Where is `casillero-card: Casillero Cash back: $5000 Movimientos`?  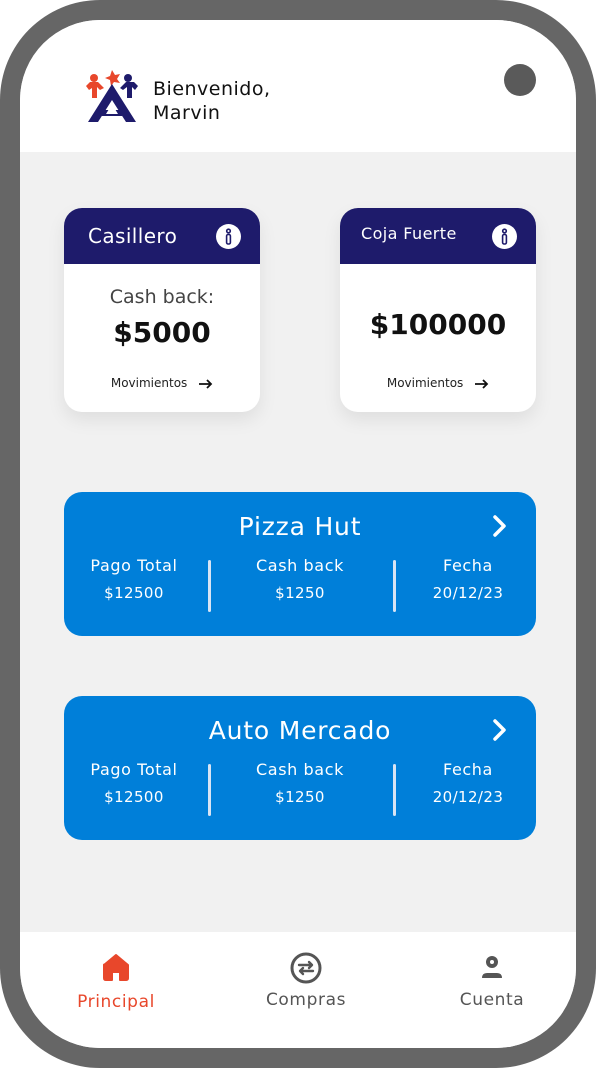 casillero-card: Casillero Cash back: $5000 Movimientos is located at coordinates (162, 310).